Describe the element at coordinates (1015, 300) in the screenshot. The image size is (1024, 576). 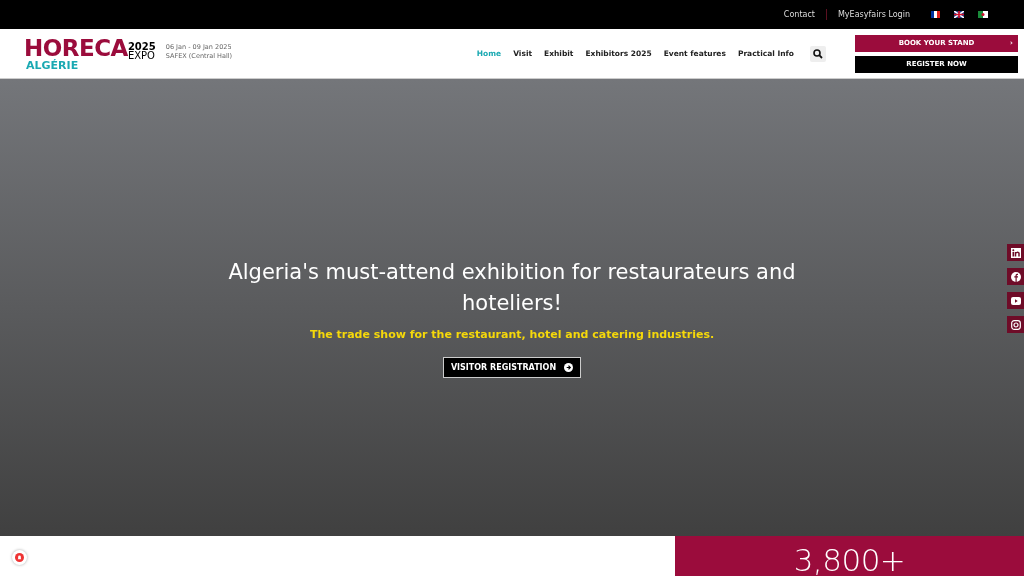
I see `youtube-icon` at that location.